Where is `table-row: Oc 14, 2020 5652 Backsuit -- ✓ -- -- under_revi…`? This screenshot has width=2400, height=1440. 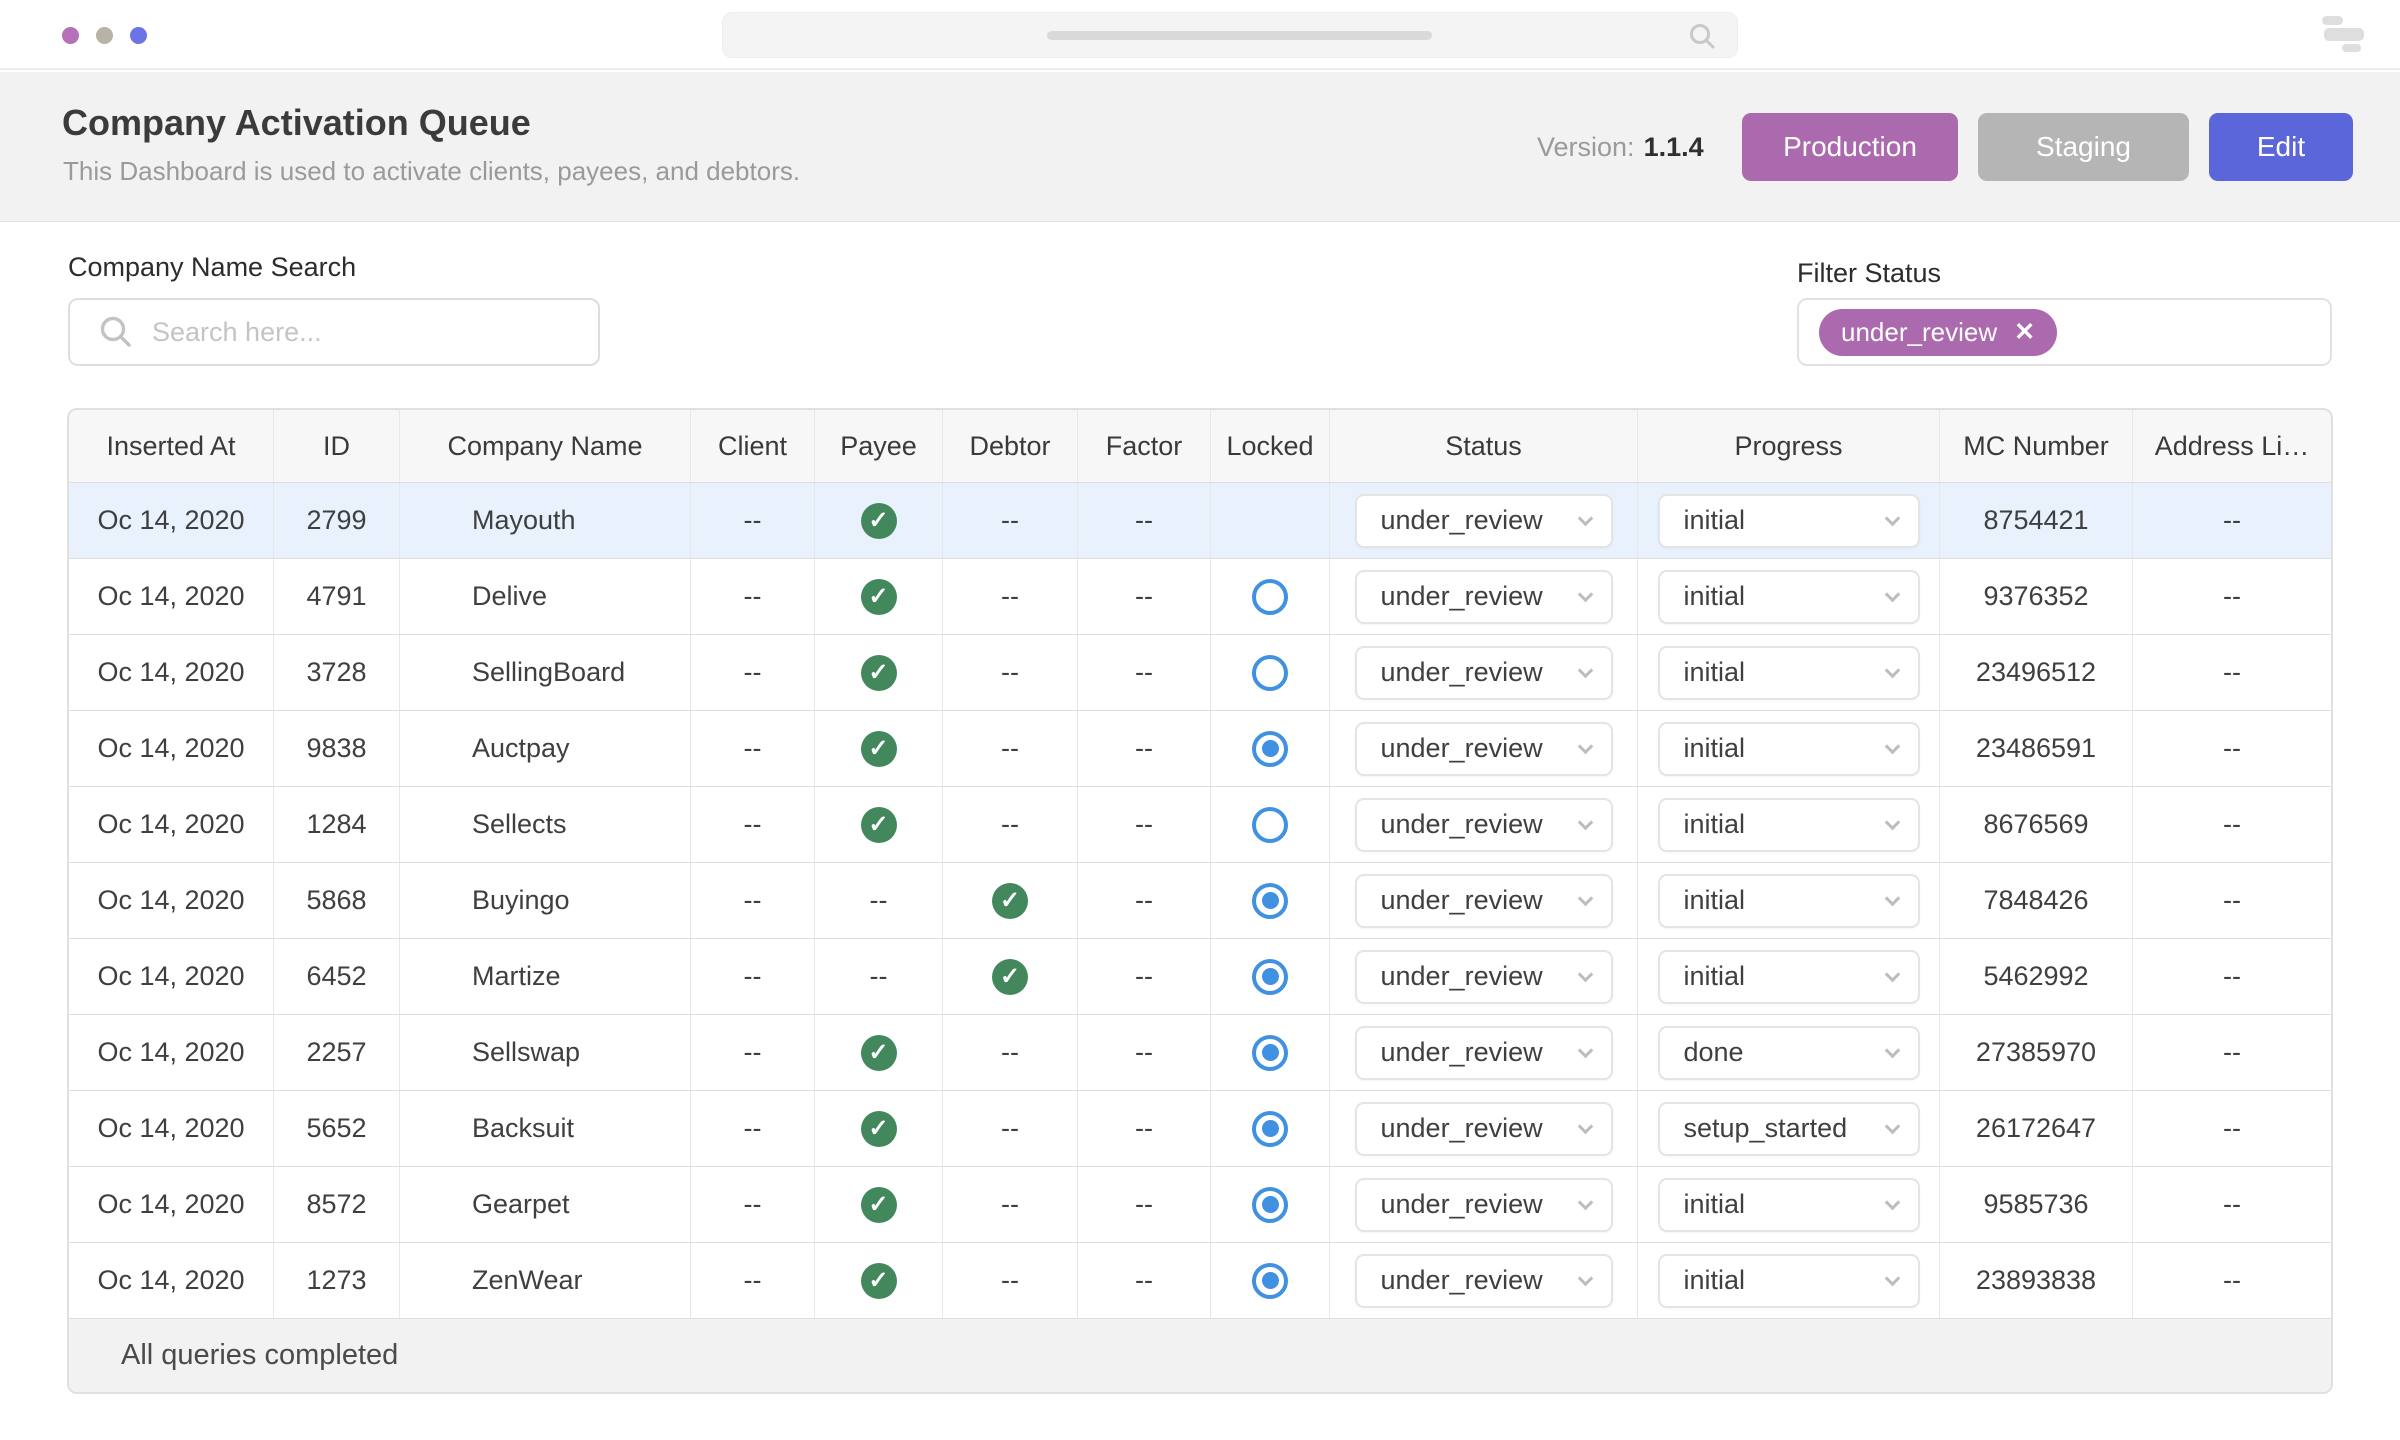 table-row: Oc 14, 2020 5652 Backsuit -- ✓ -- -- under_revi… is located at coordinates (1200, 1128).